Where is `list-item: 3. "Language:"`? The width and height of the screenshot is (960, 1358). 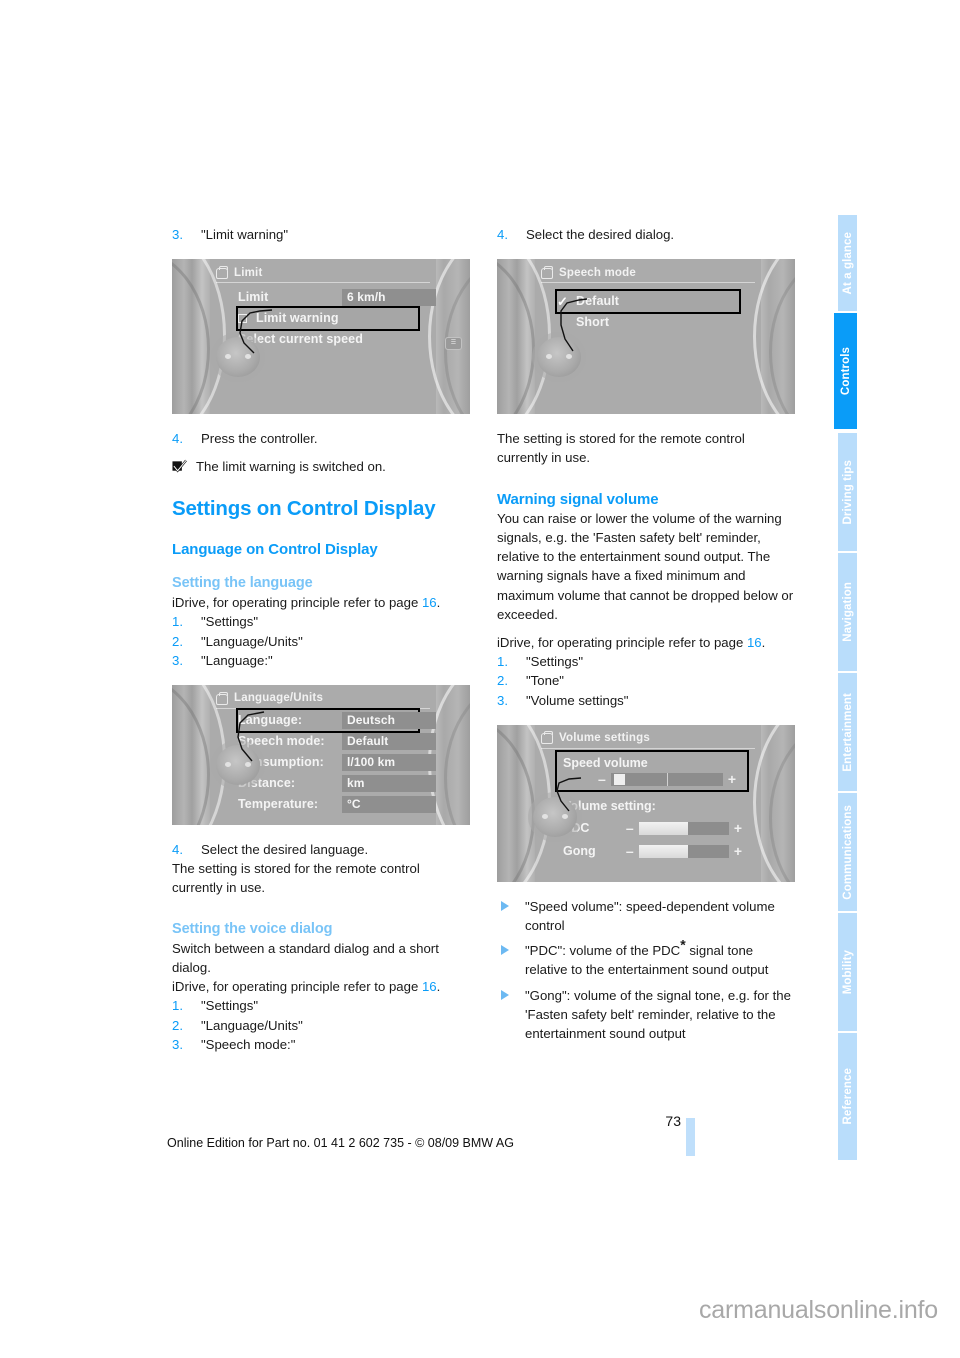
list-item: 3. "Language:" is located at coordinates (321, 660).